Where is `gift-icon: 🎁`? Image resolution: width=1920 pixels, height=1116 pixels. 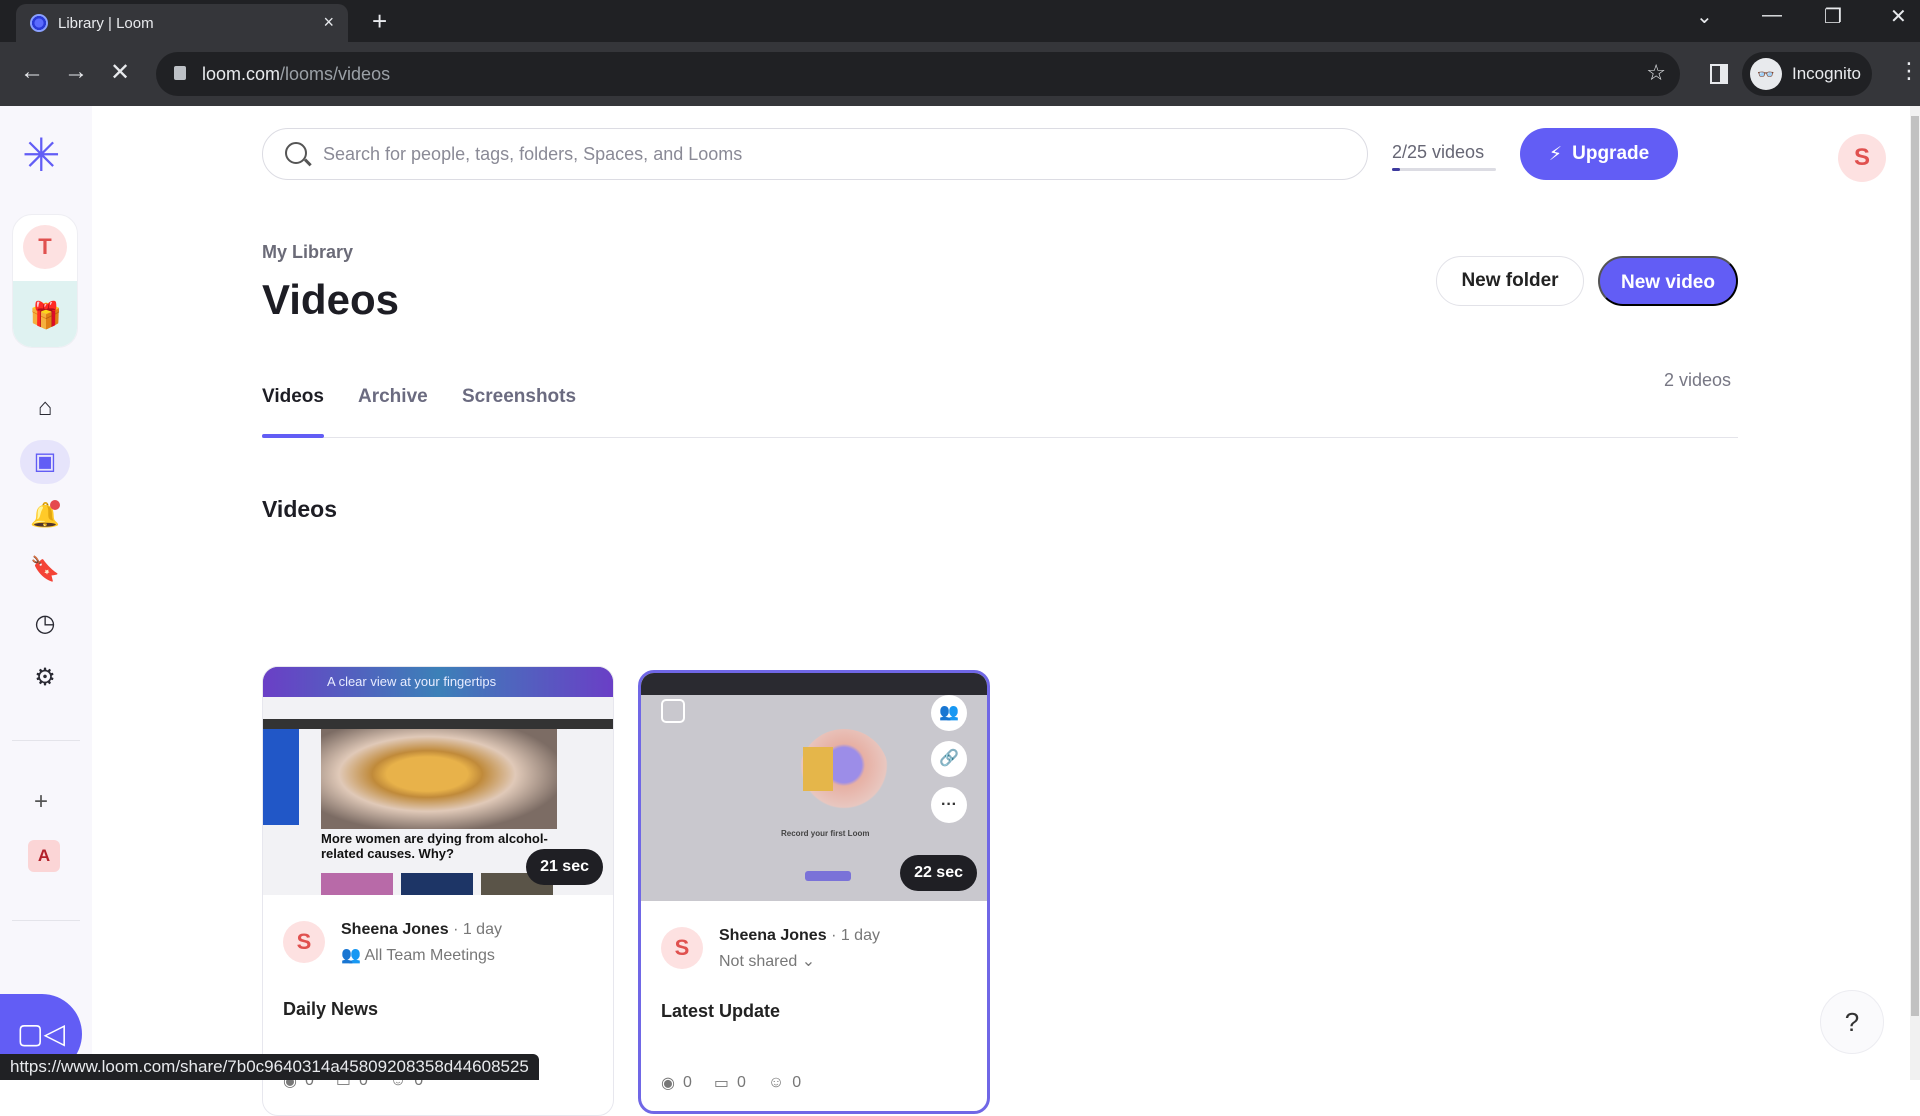 gift-icon: 🎁 is located at coordinates (45, 314).